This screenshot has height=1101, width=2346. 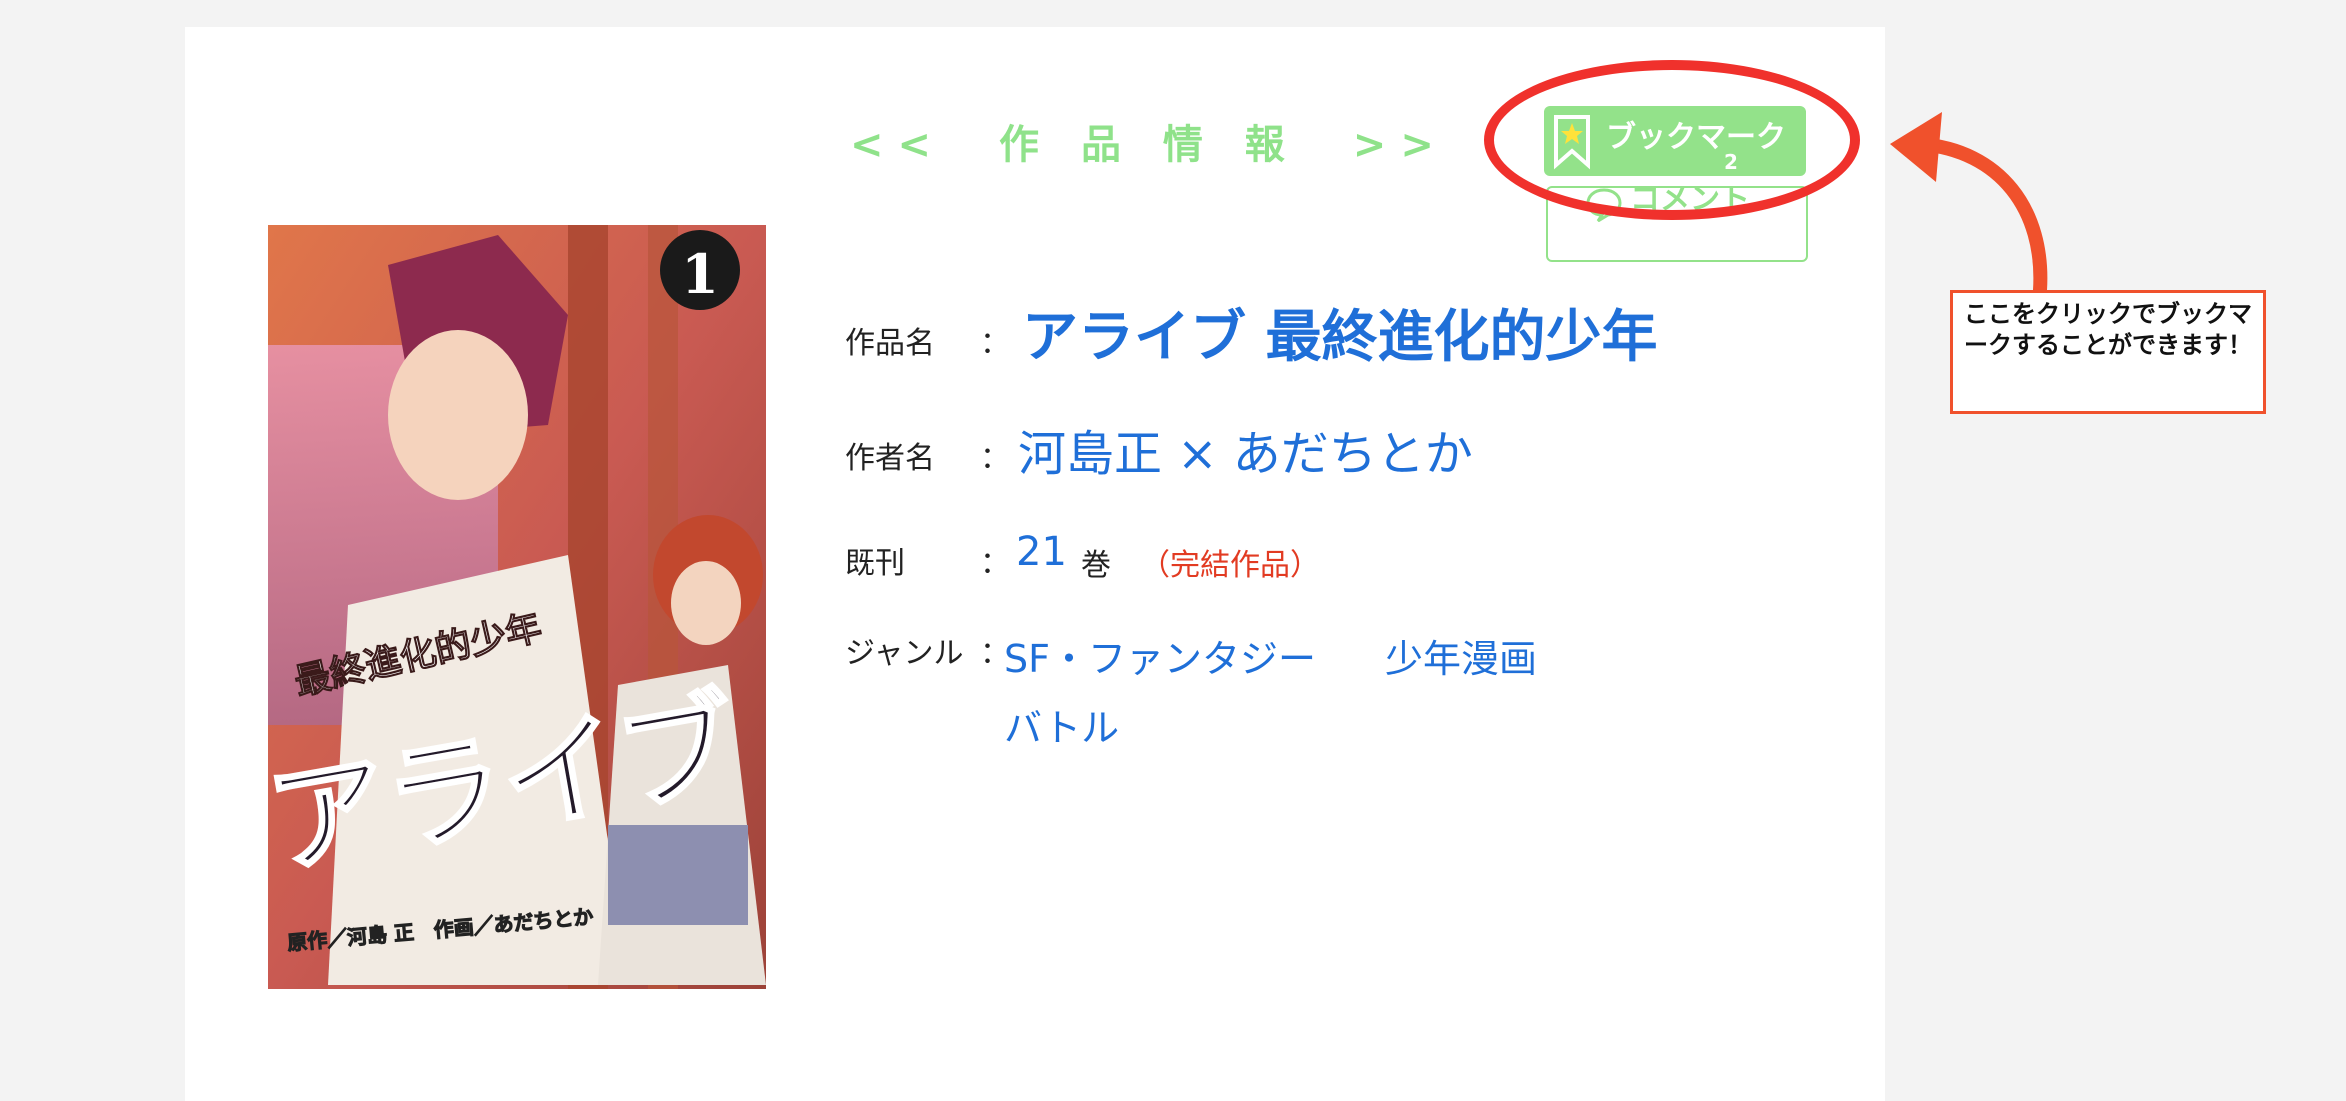 What do you see at coordinates (875, 563) in the screenshot?
I see `volumes-label: 既刊` at bounding box center [875, 563].